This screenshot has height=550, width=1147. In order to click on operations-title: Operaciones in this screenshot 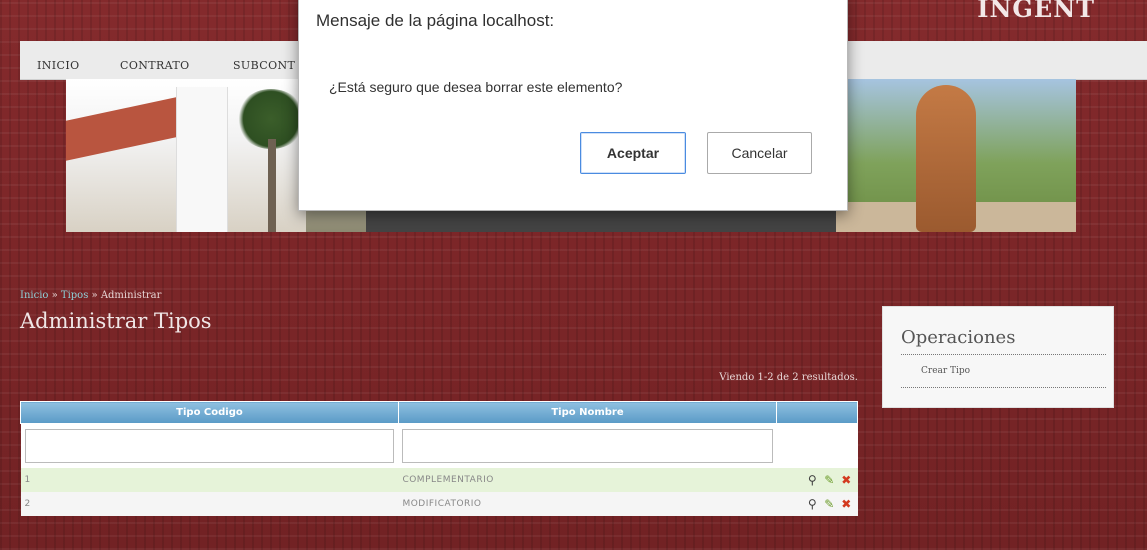, I will do `click(958, 337)`.